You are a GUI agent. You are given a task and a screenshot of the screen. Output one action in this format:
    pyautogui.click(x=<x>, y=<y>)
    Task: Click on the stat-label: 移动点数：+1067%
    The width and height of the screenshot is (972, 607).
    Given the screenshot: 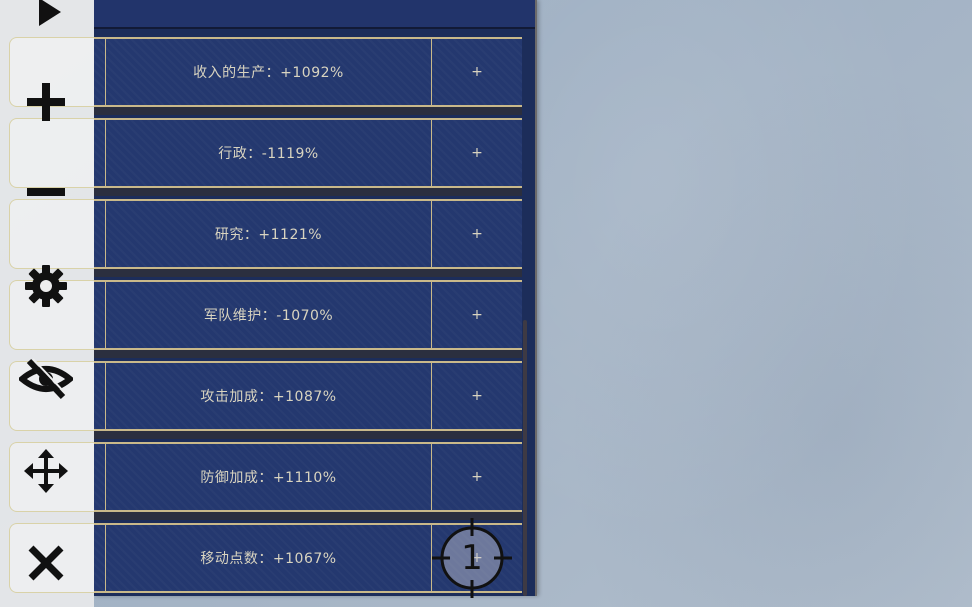 What is the action you would take?
    pyautogui.click(x=268, y=559)
    